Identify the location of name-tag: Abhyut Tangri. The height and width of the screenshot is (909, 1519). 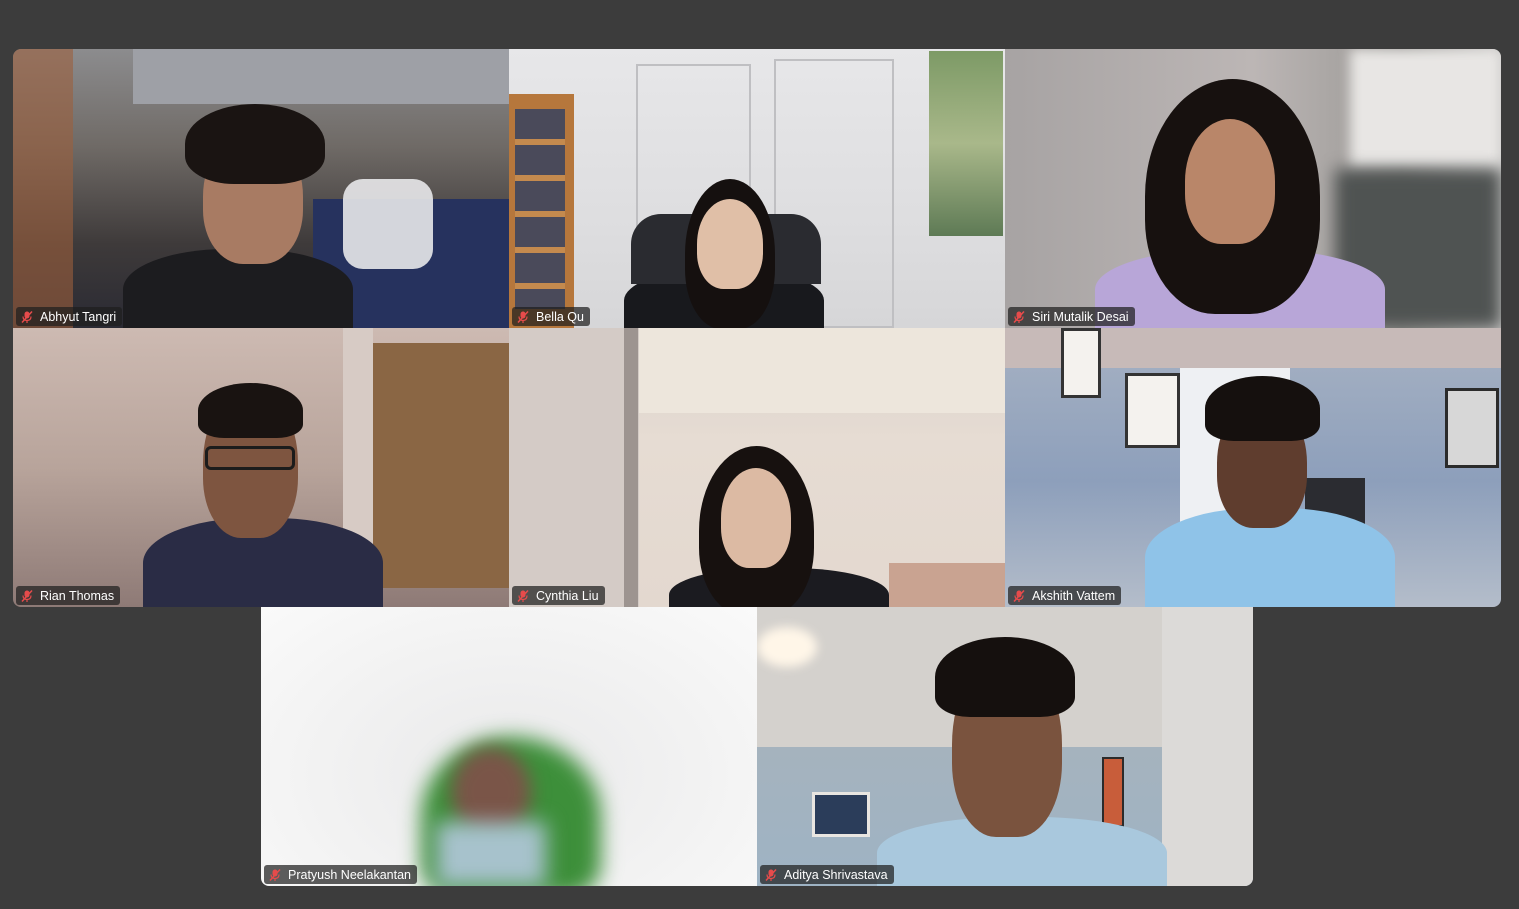
(69, 316).